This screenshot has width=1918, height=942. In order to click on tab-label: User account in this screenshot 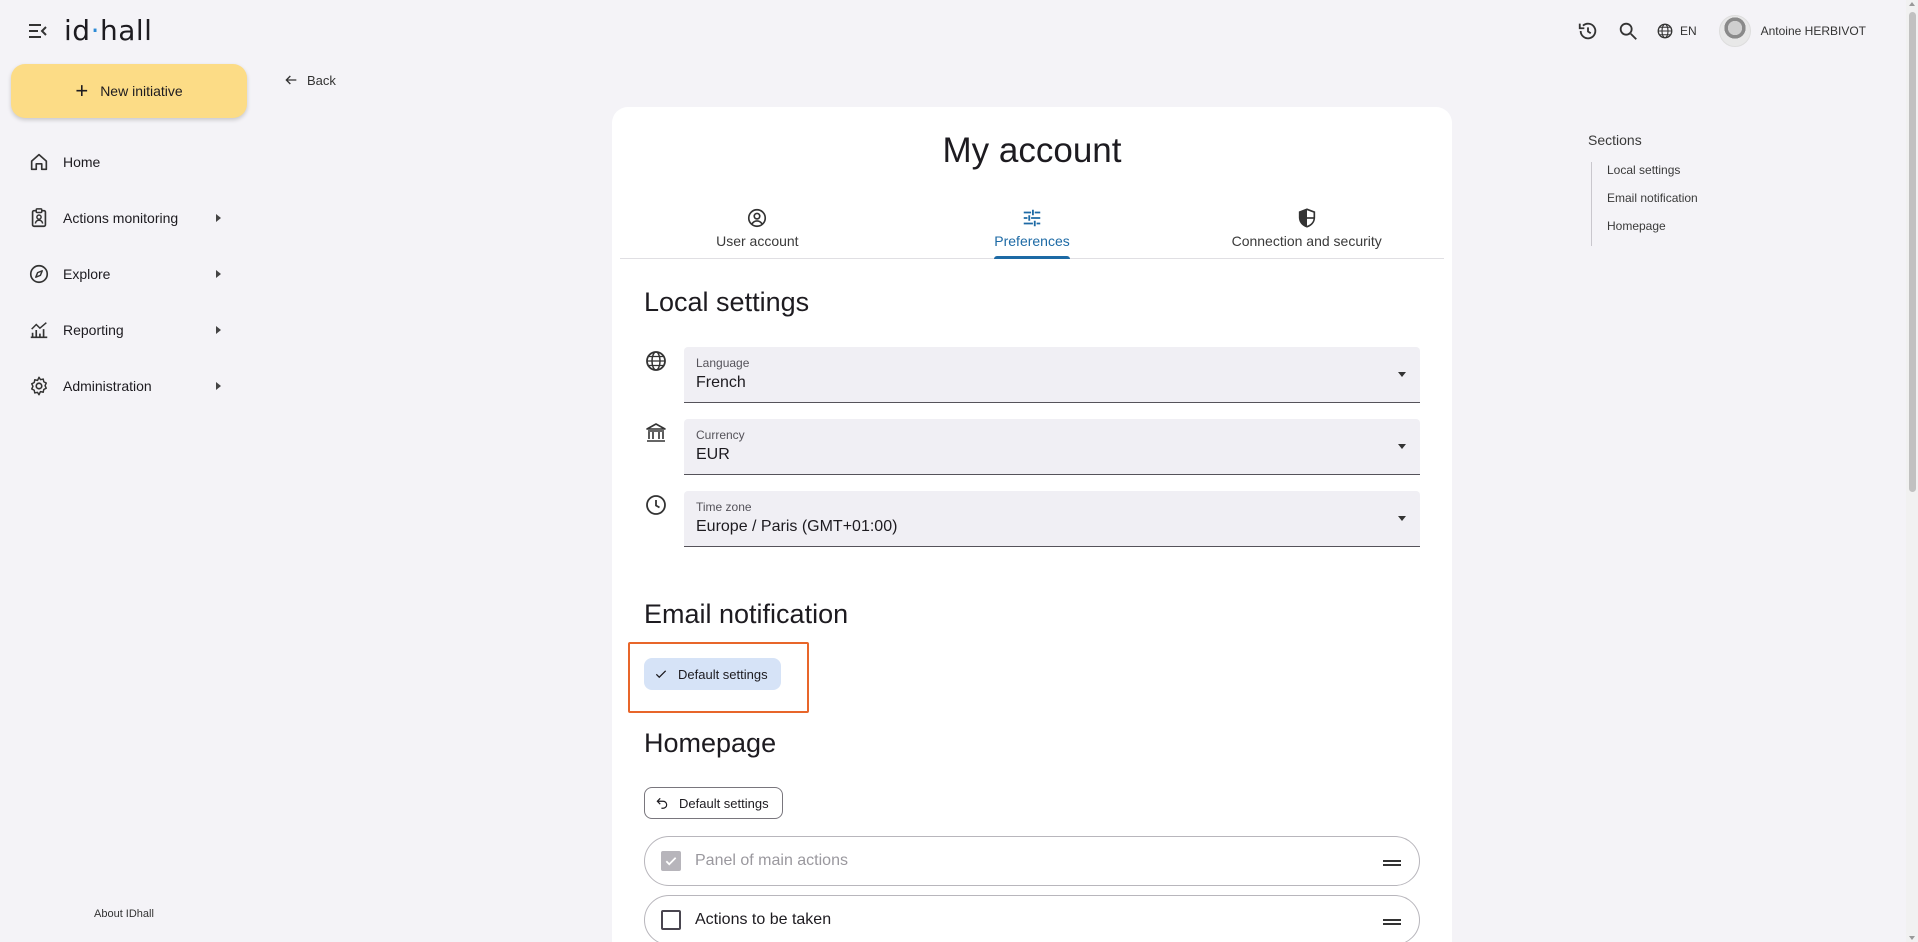, I will do `click(757, 241)`.